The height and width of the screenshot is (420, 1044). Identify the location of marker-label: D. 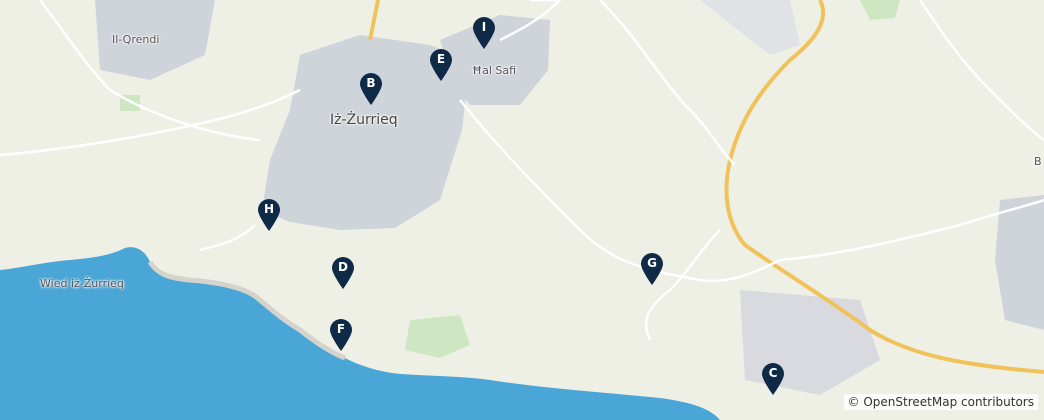
(343, 267).